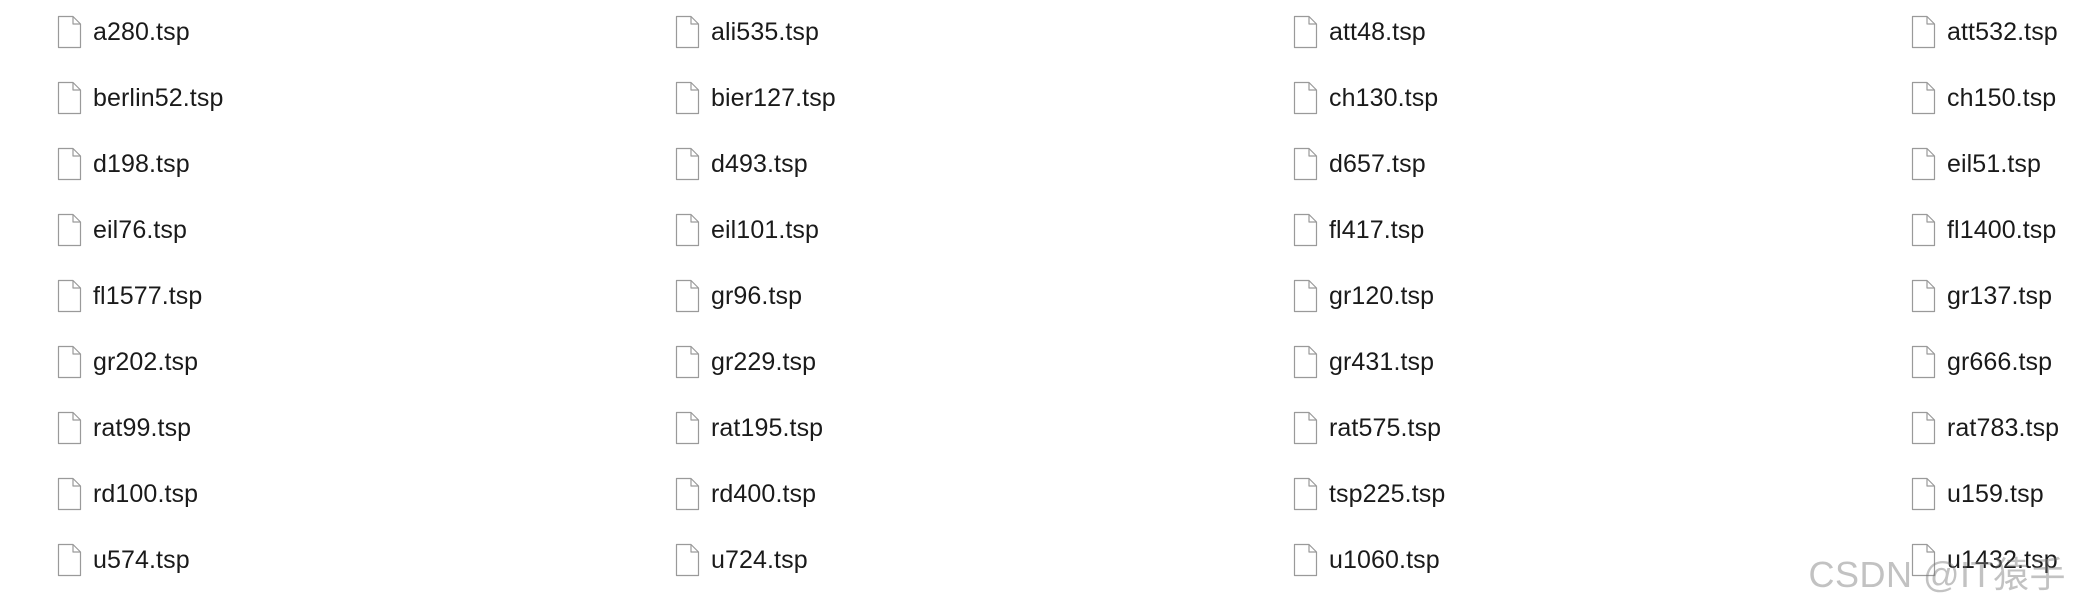  I want to click on file-name: u574.tsp, so click(141, 559).